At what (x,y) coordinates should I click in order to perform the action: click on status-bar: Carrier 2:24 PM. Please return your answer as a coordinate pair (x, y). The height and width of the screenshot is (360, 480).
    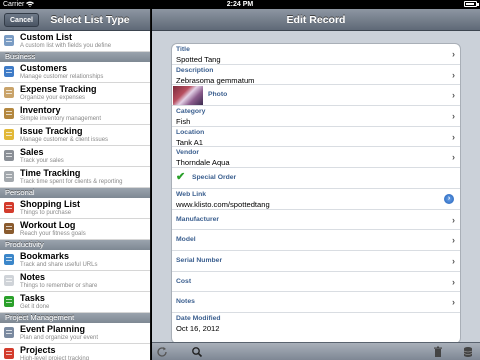
    Looking at the image, I should click on (240, 4).